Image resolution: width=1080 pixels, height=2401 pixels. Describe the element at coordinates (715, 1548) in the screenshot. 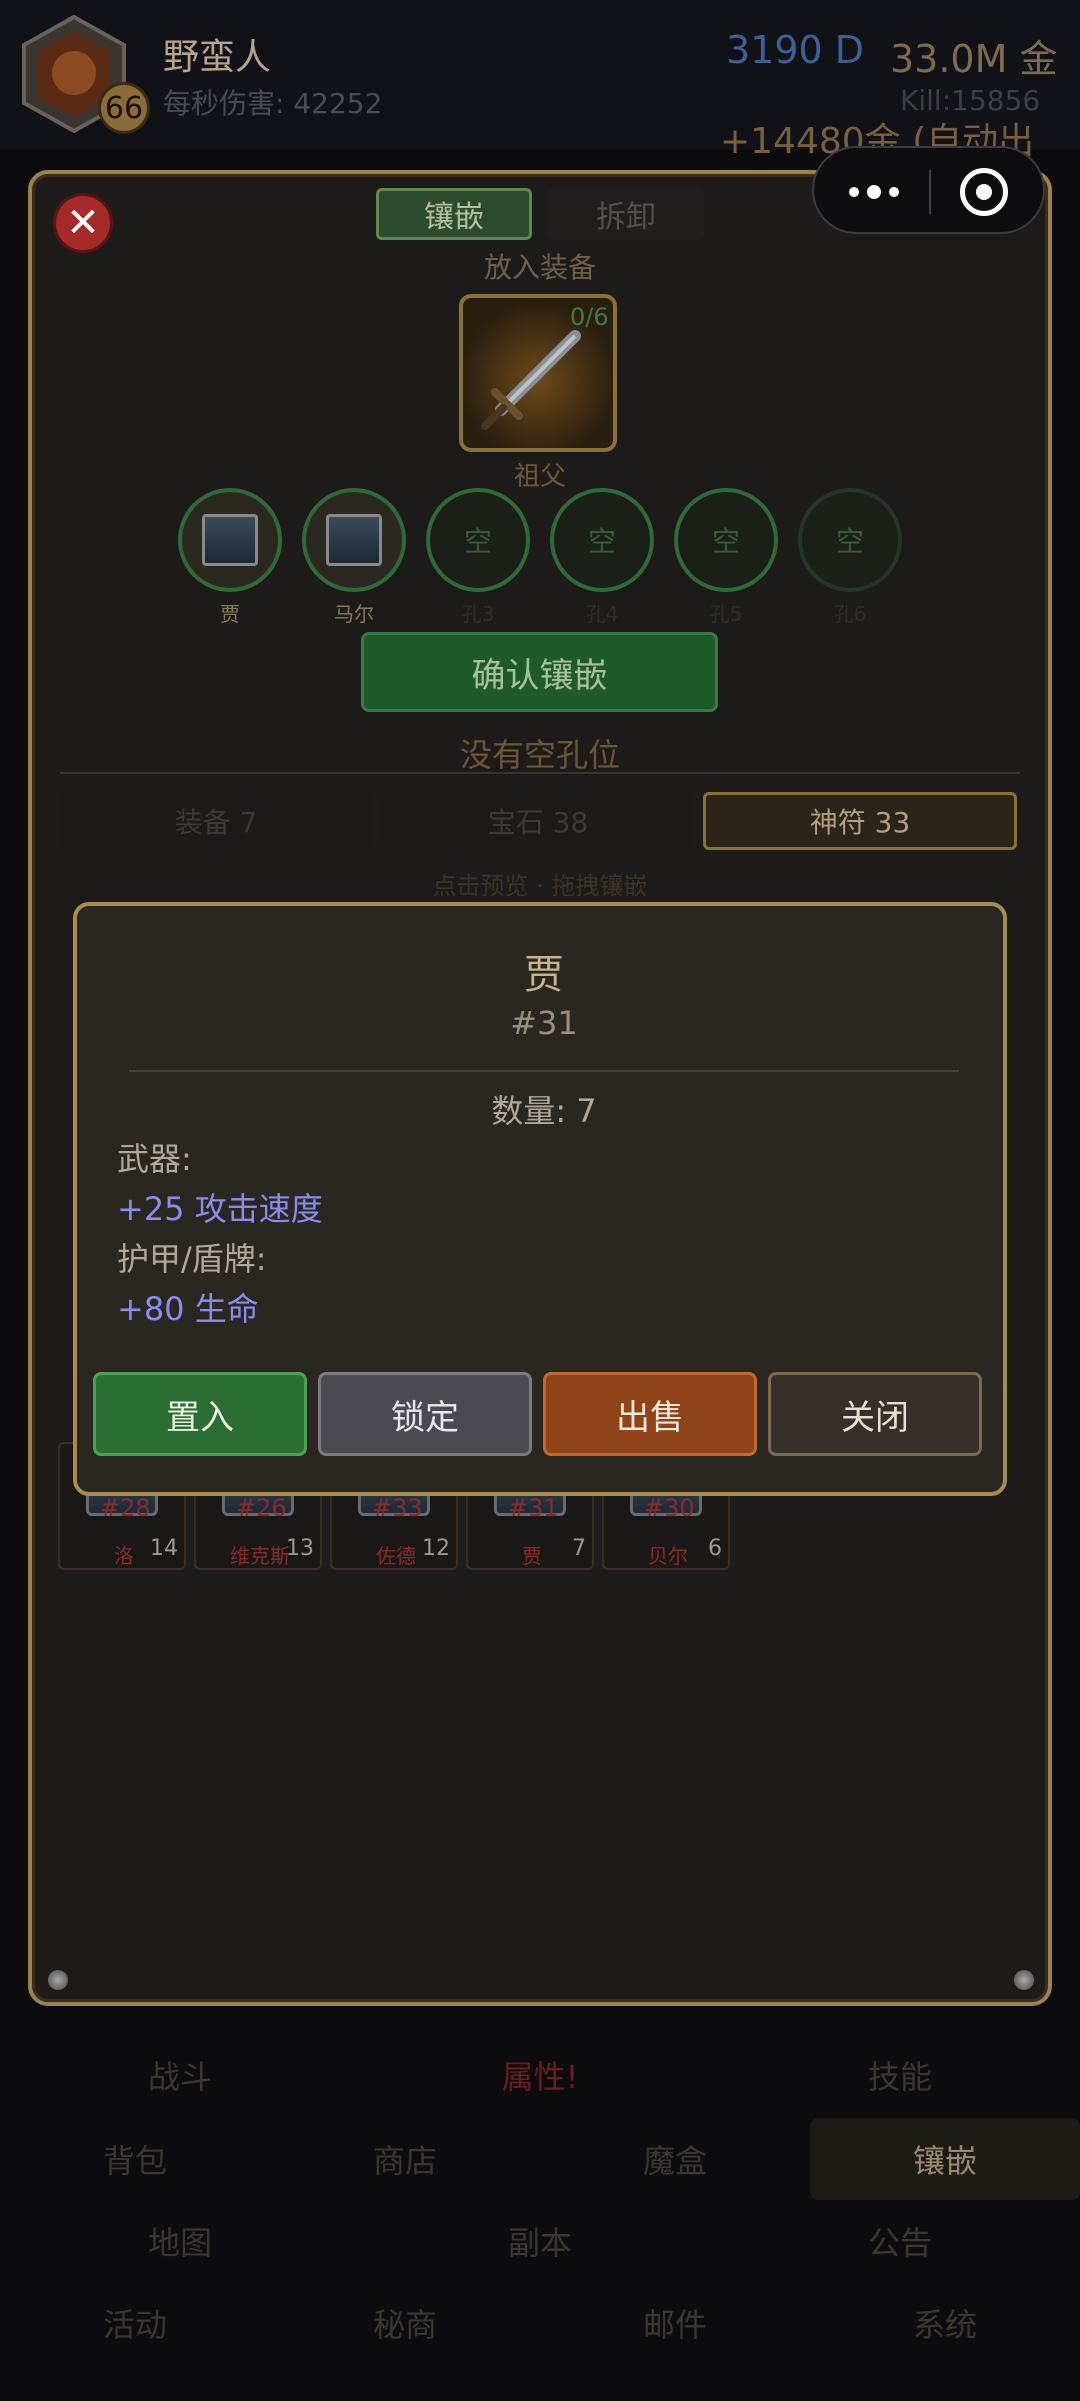

I see `rune-count: 6` at that location.